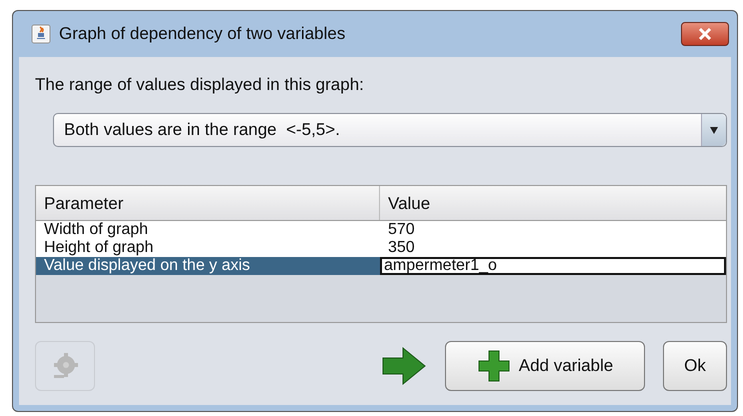  What do you see at coordinates (390, 130) in the screenshot?
I see `range-dropdown: Both values are in the range <-5,5>.` at bounding box center [390, 130].